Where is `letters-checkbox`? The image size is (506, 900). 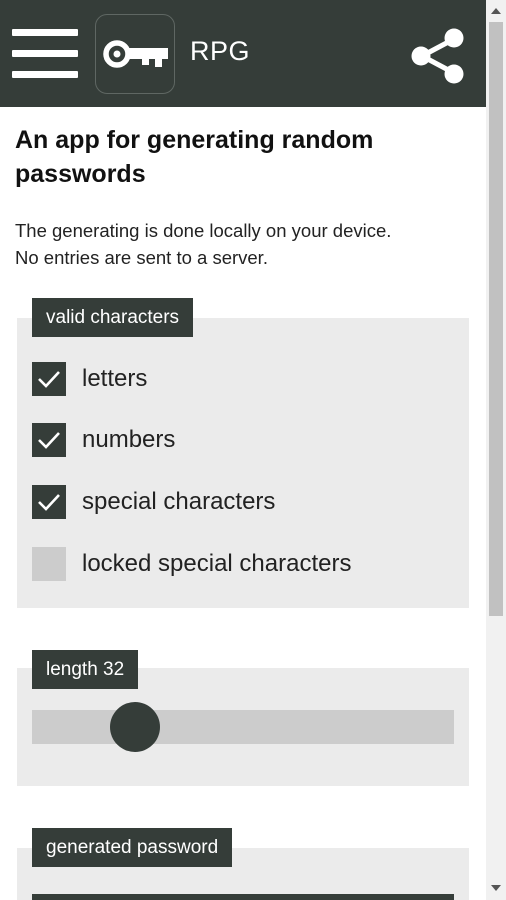 letters-checkbox is located at coordinates (49, 379).